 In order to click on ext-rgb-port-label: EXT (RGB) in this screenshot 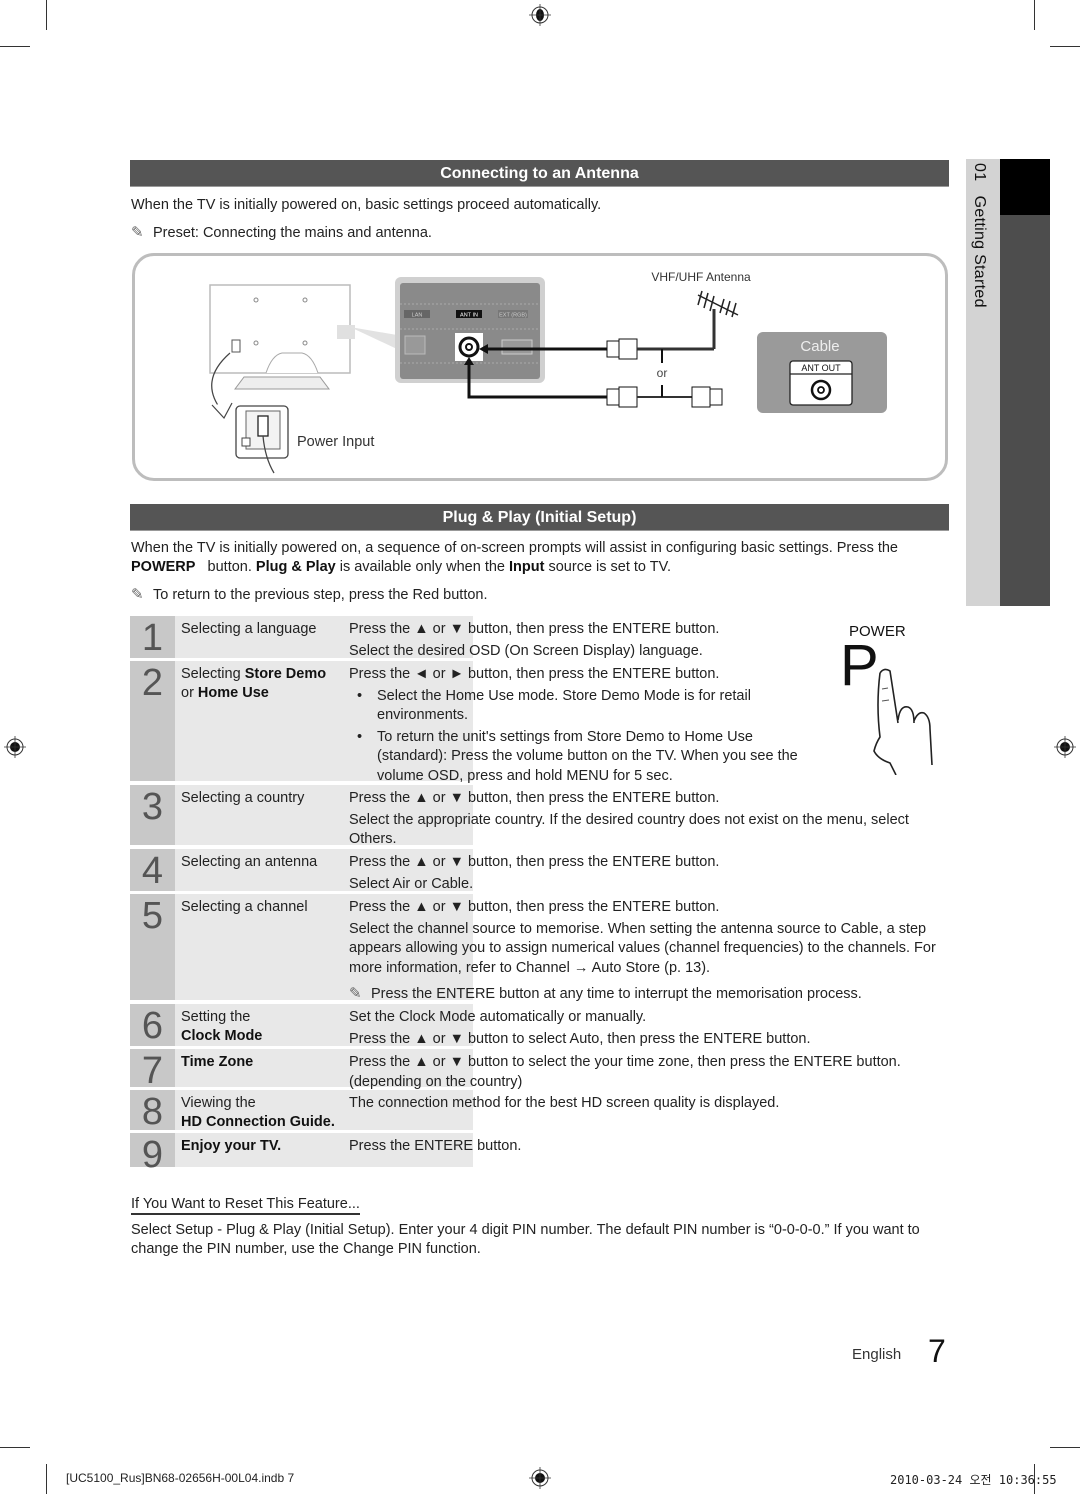, I will do `click(513, 316)`.